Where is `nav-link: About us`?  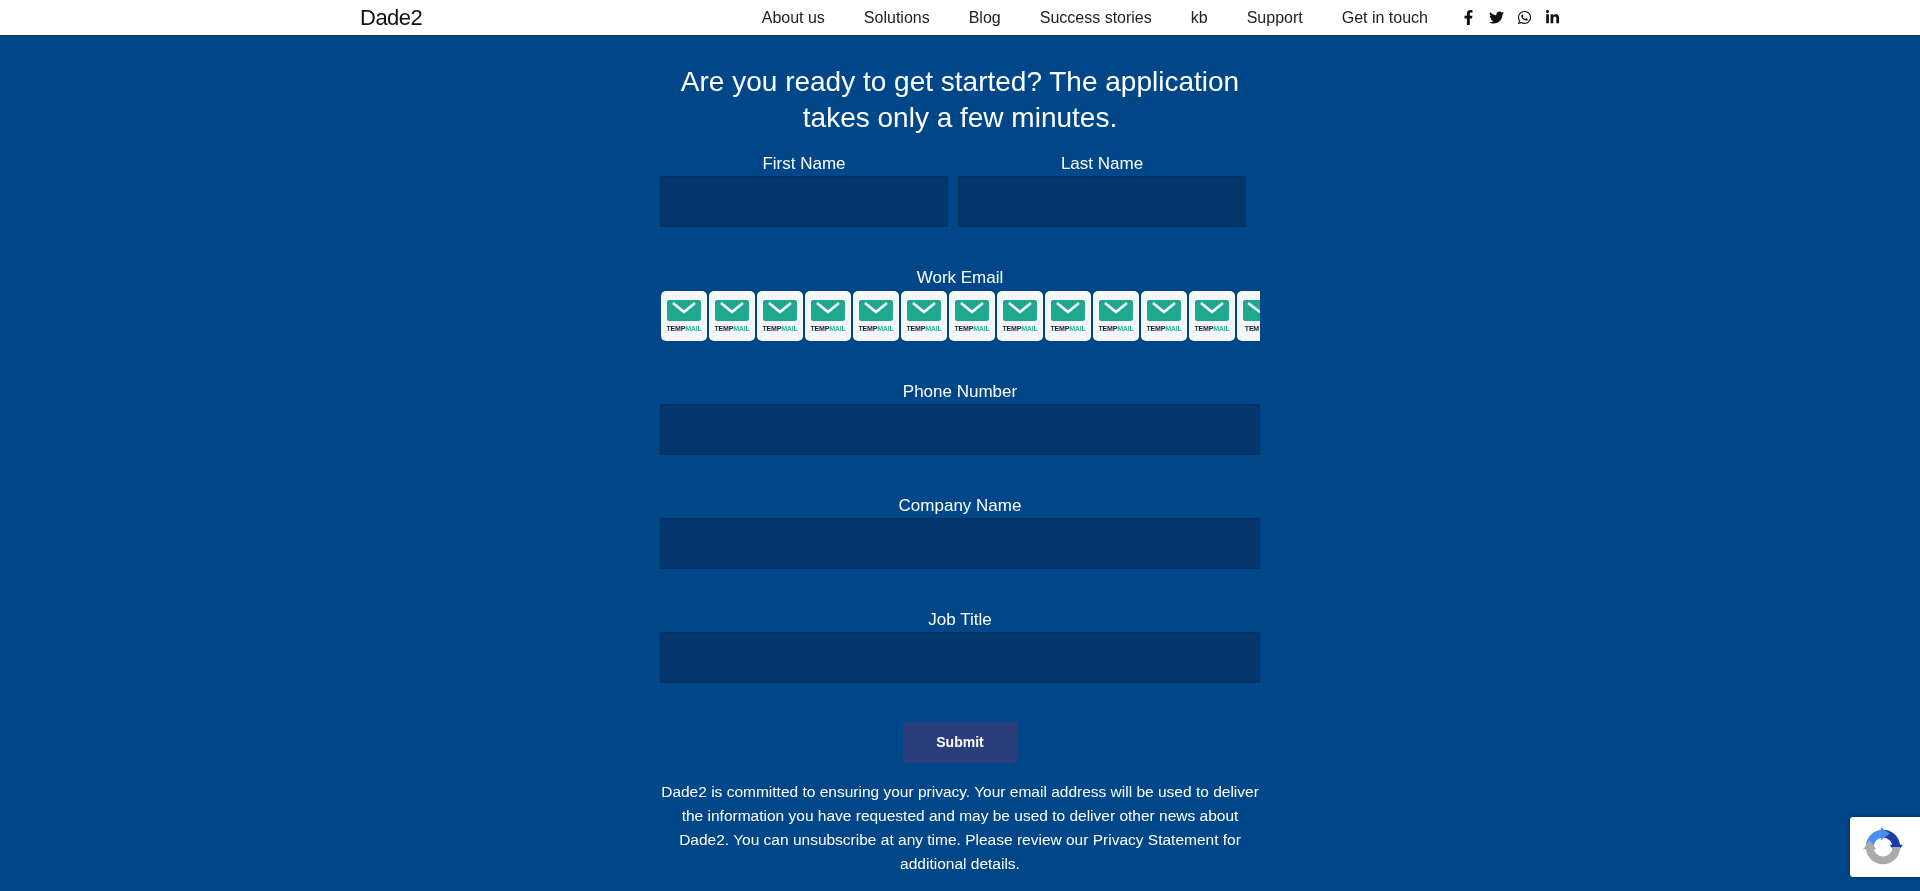
nav-link: About us is located at coordinates (793, 17).